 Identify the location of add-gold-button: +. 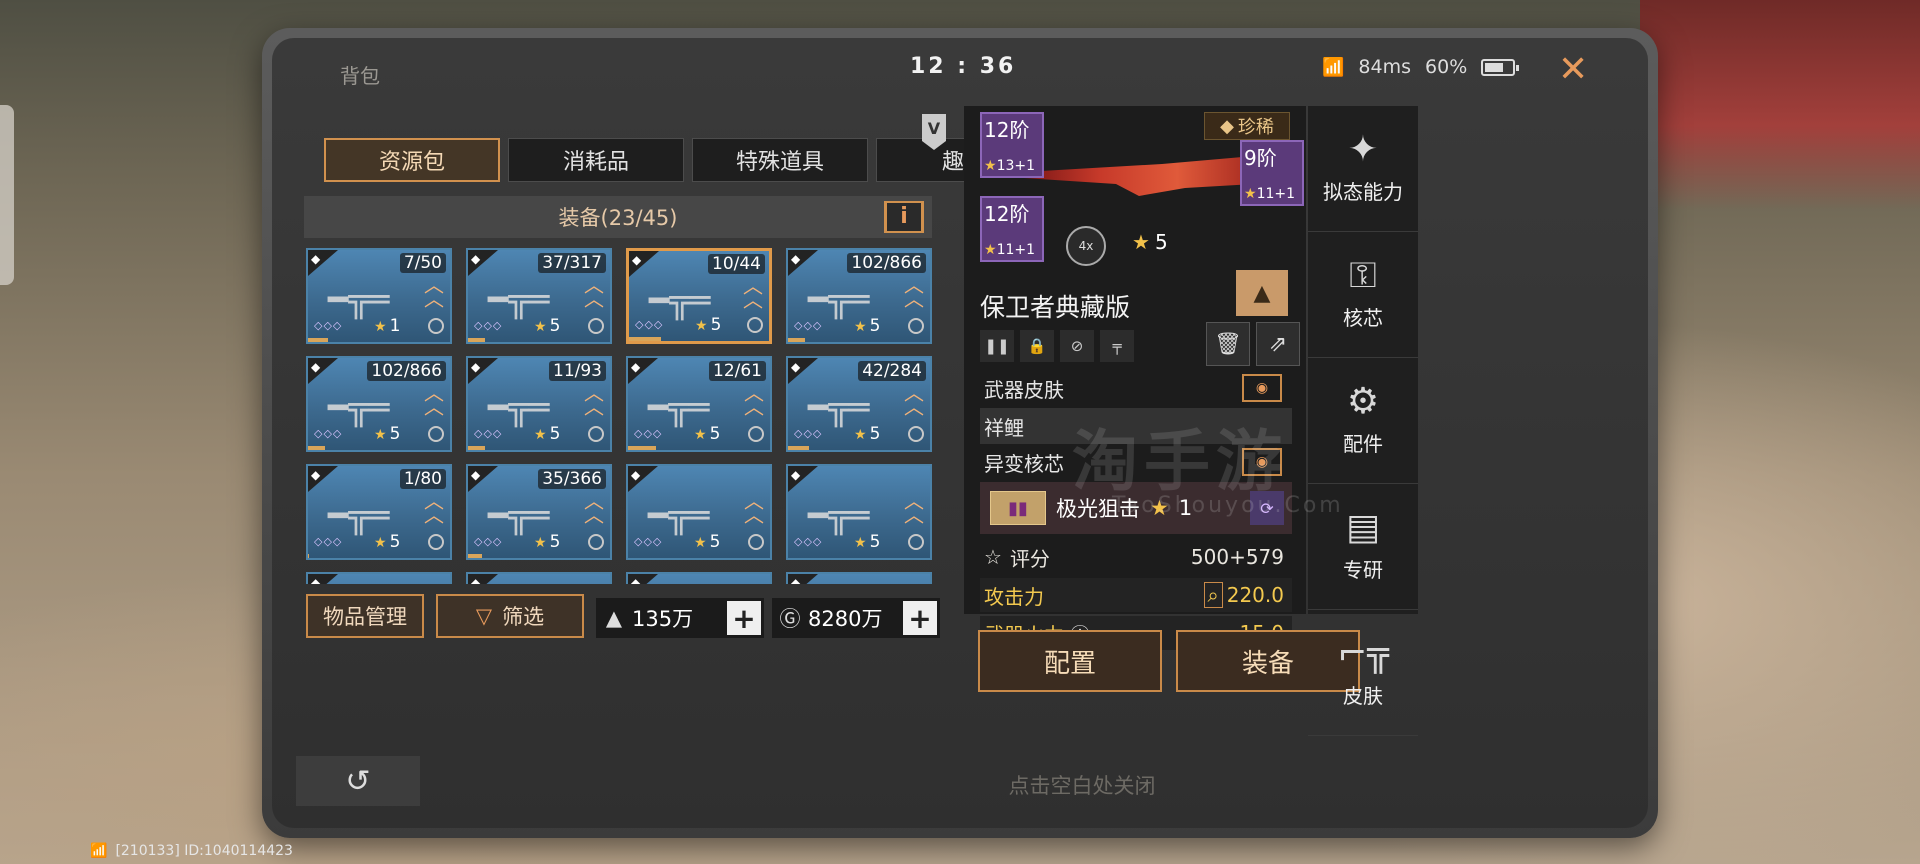
(744, 618).